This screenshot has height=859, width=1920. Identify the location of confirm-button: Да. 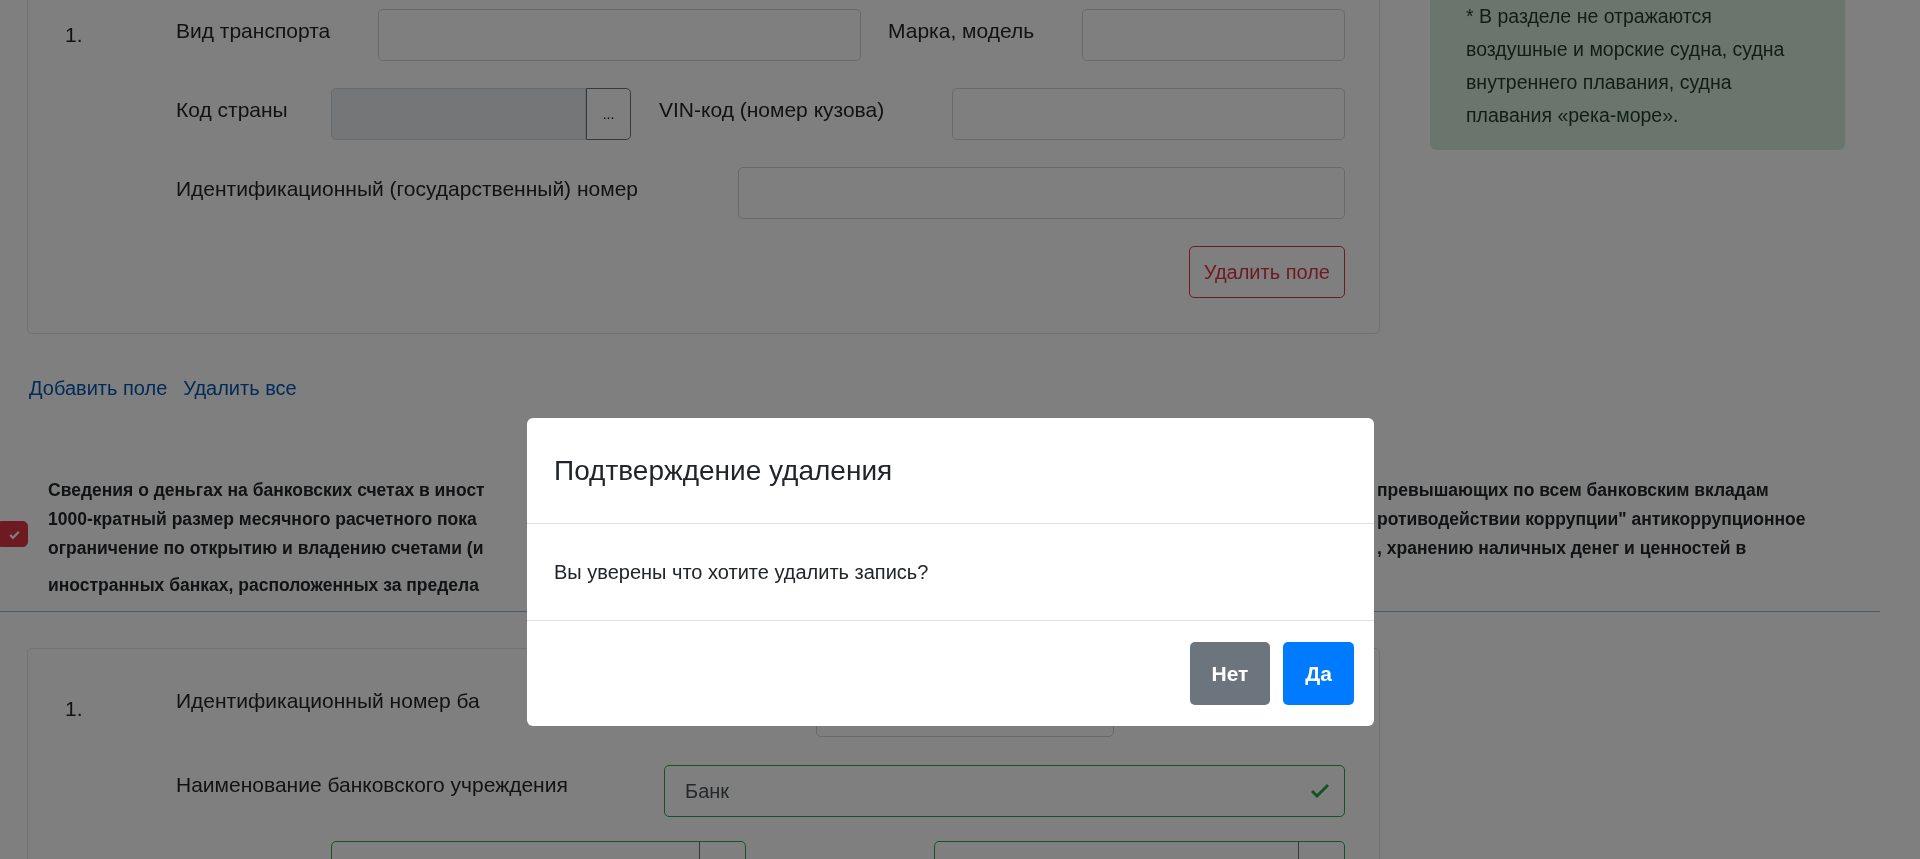
(1318, 673).